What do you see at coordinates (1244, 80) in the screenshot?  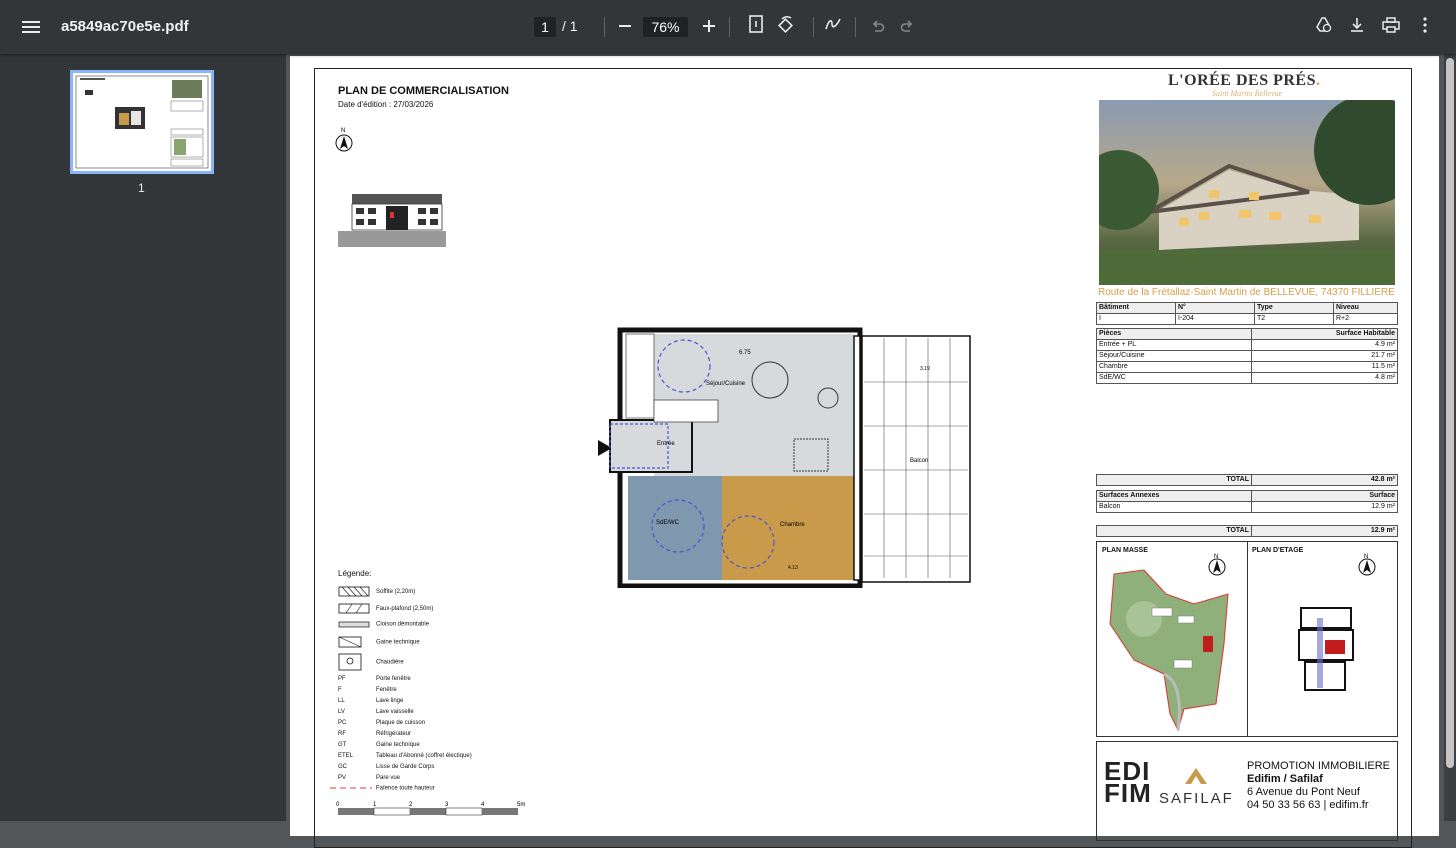 I see `brand-logo: L'ORÉE DES PRÉS.` at bounding box center [1244, 80].